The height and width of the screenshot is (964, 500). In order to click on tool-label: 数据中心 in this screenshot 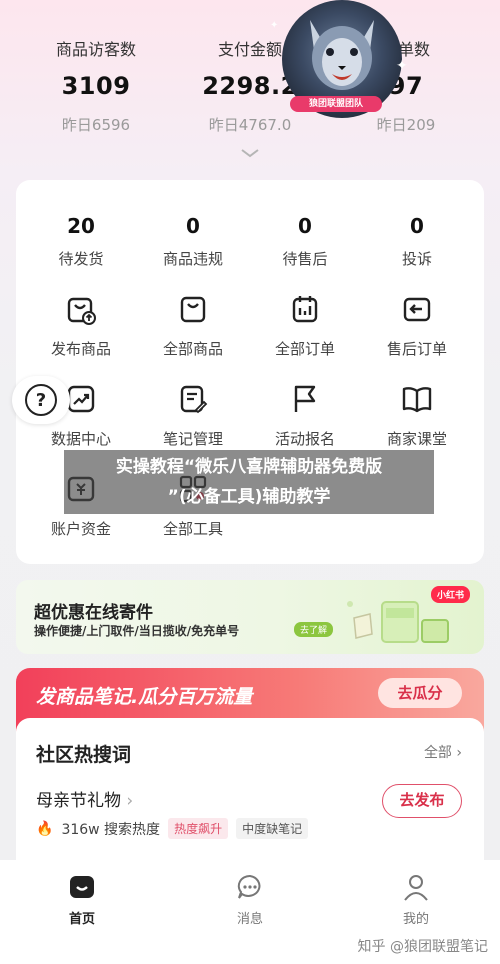, I will do `click(80, 439)`.